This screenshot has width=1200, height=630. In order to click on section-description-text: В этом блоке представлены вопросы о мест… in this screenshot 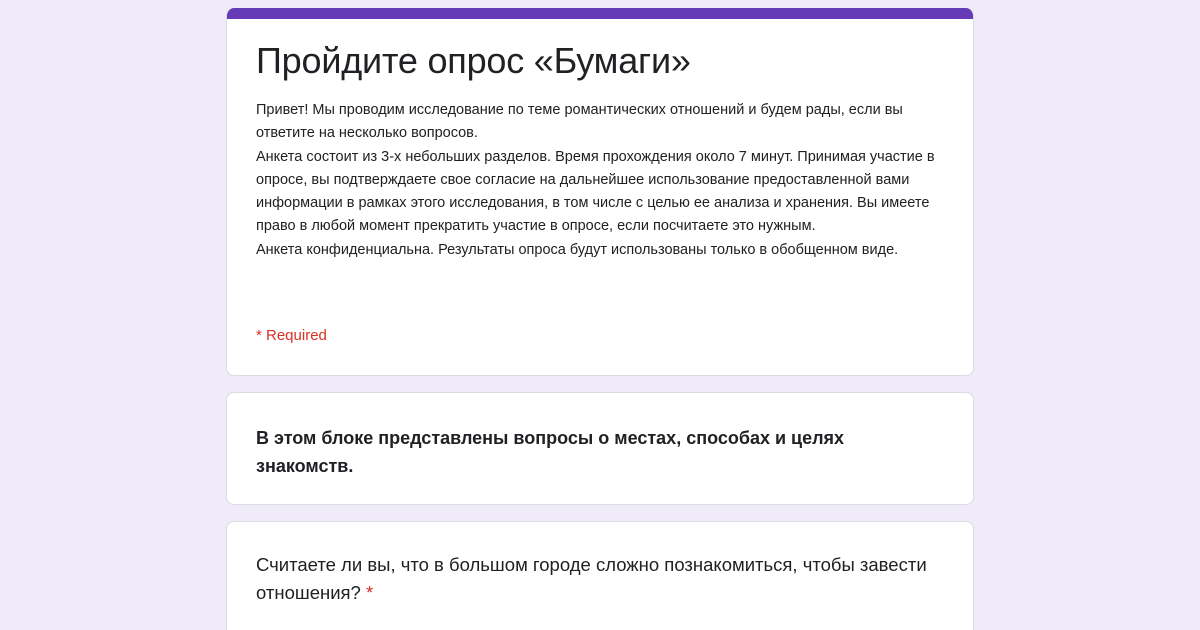, I will do `click(550, 452)`.